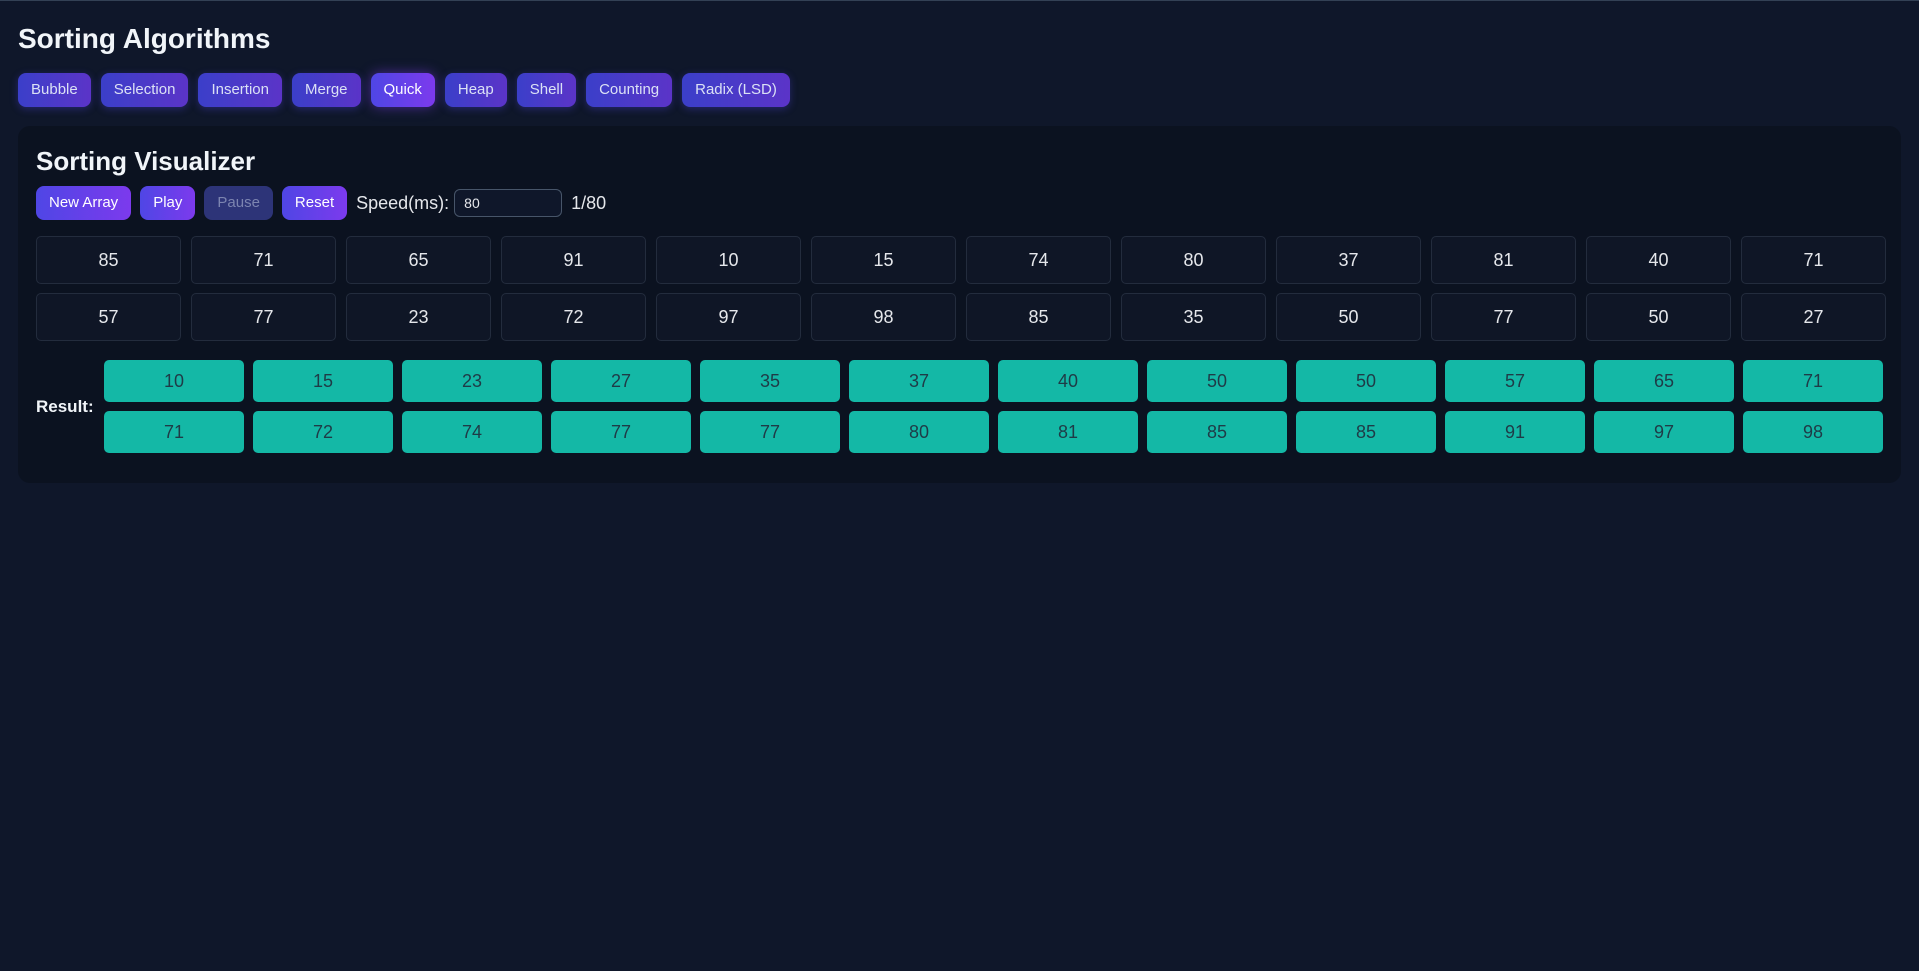 The height and width of the screenshot is (971, 1919). What do you see at coordinates (959, 0) in the screenshot?
I see `top-border` at bounding box center [959, 0].